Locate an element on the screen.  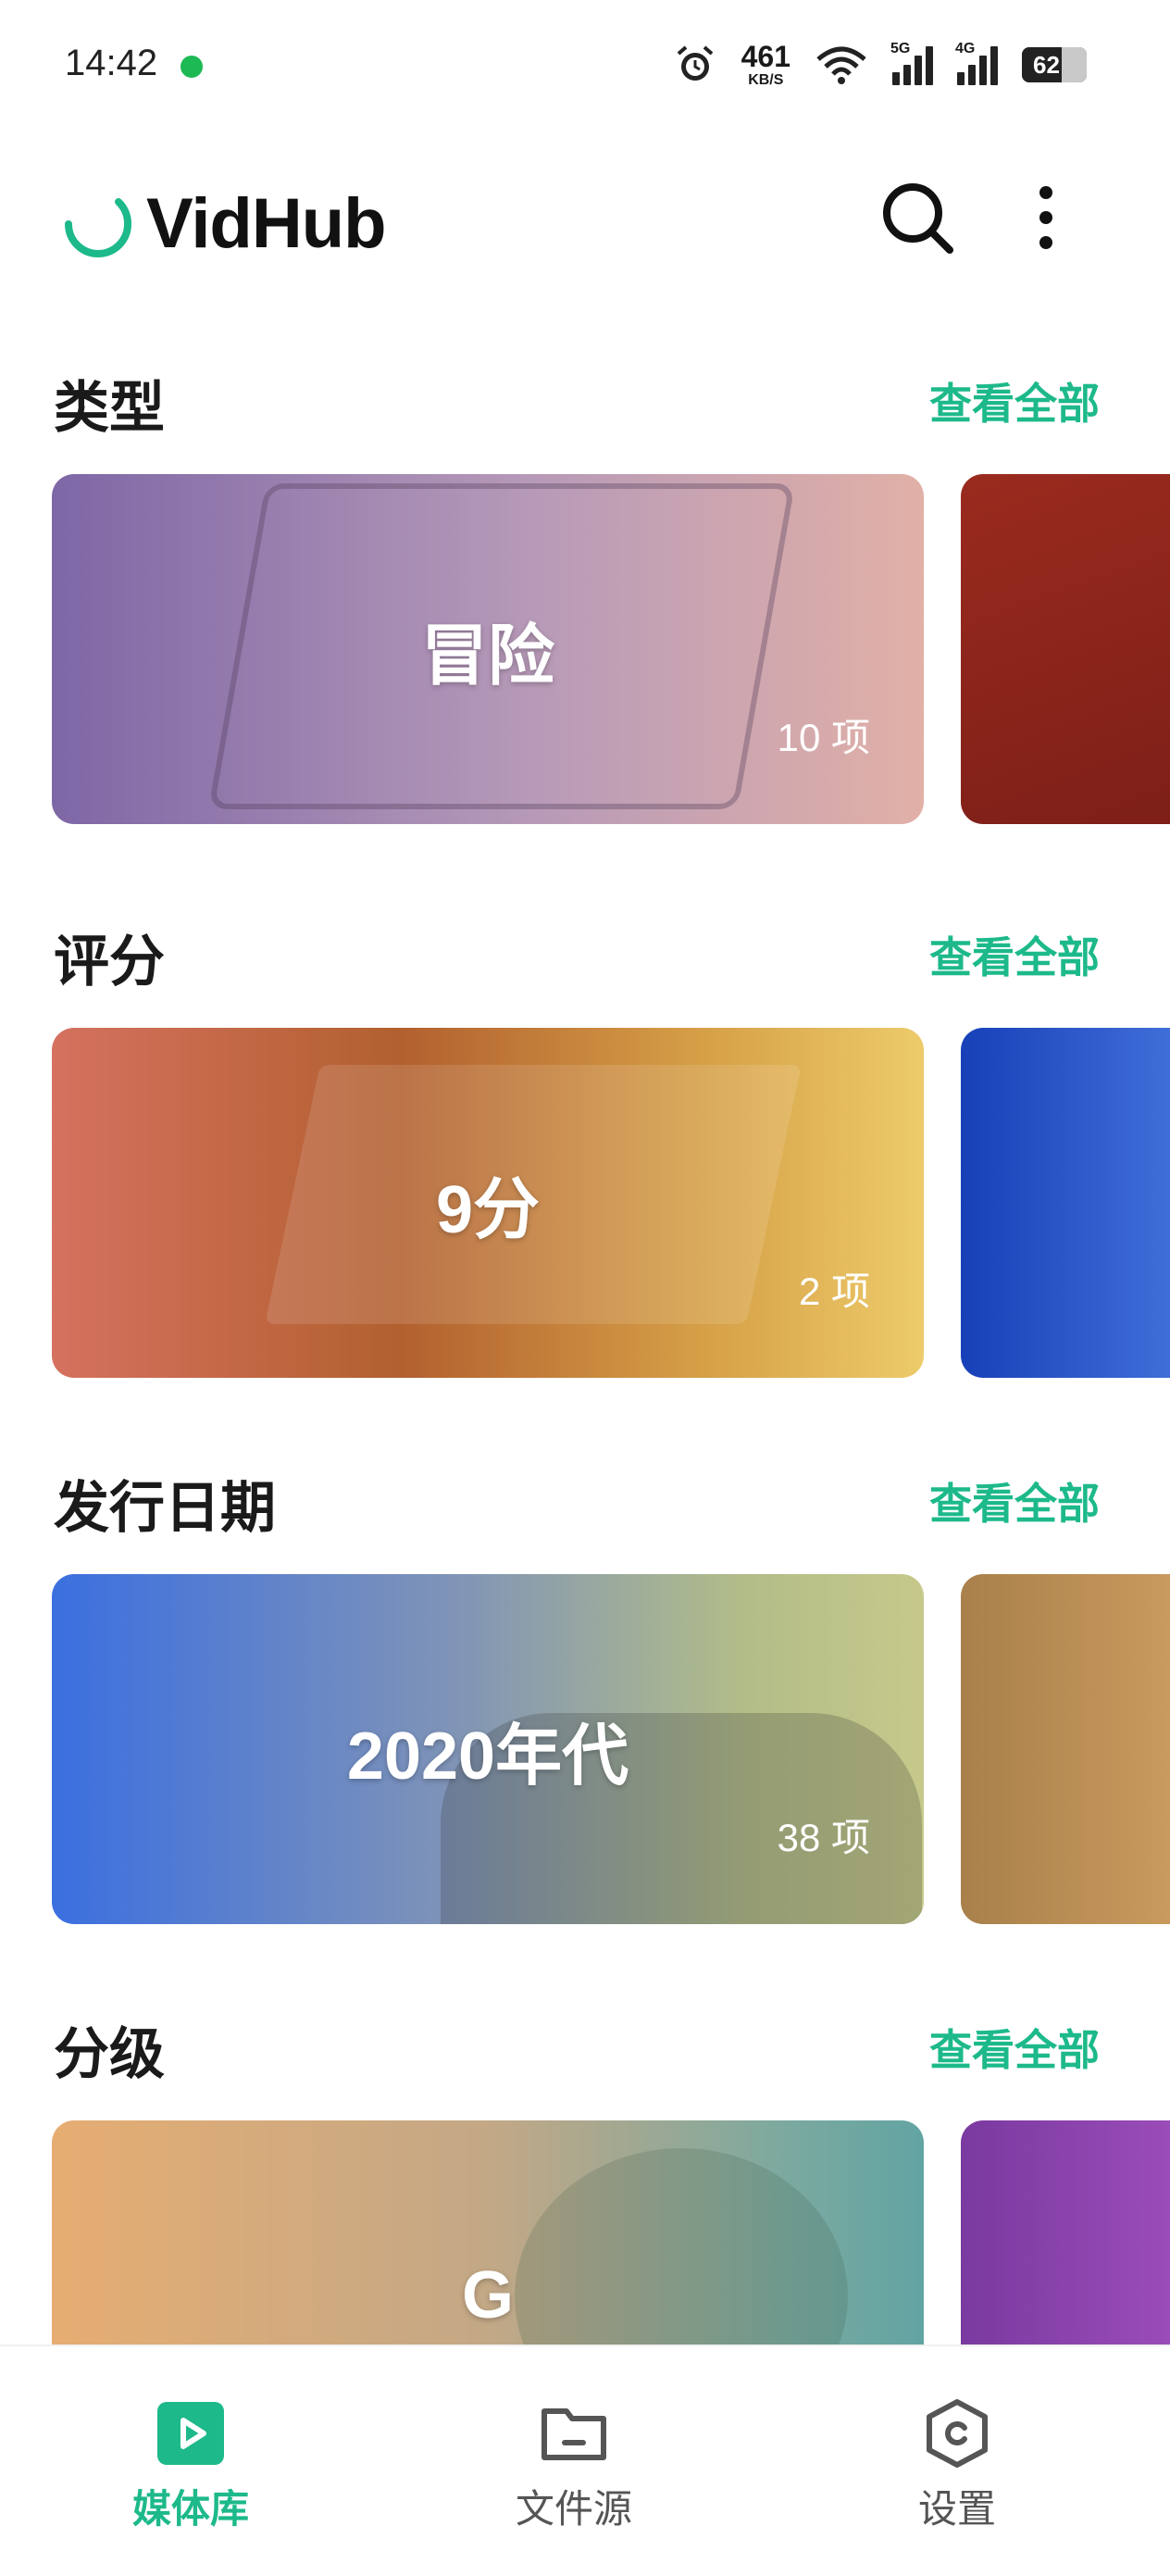
more-options-button is located at coordinates (1046, 217).